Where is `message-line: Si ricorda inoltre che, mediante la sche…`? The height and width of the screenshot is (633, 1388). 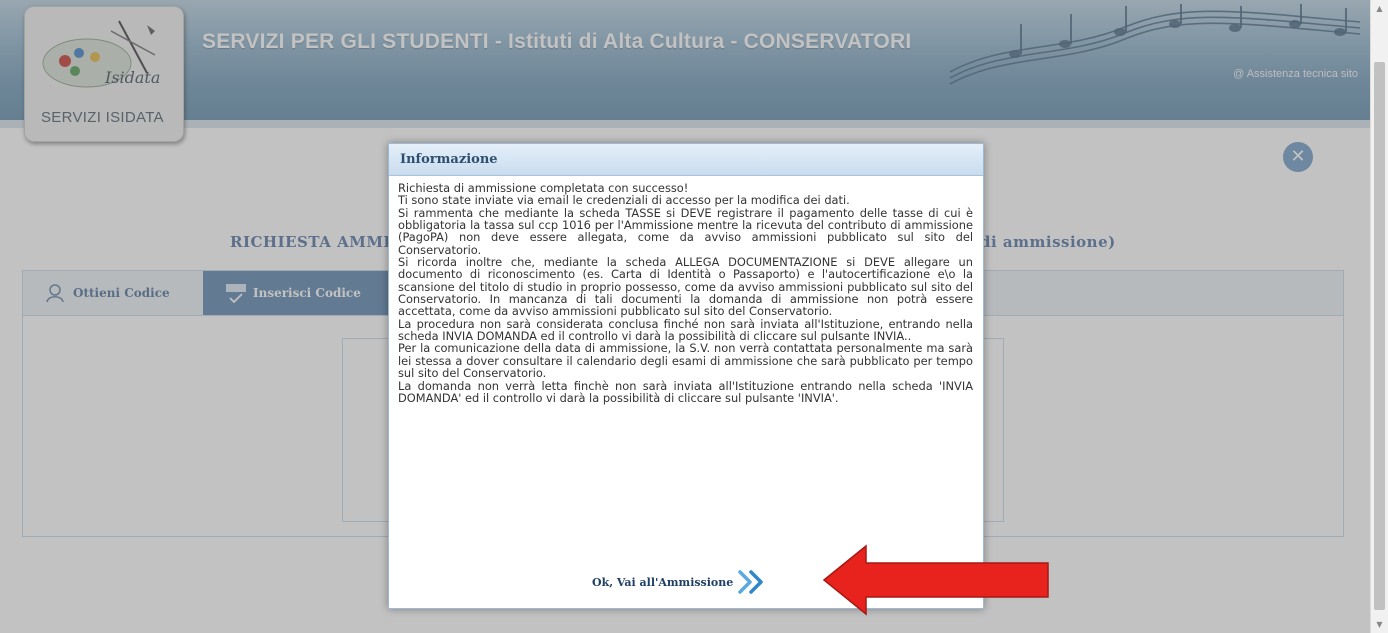
message-line: Si ricorda inoltre che, mediante la sche… is located at coordinates (685, 287).